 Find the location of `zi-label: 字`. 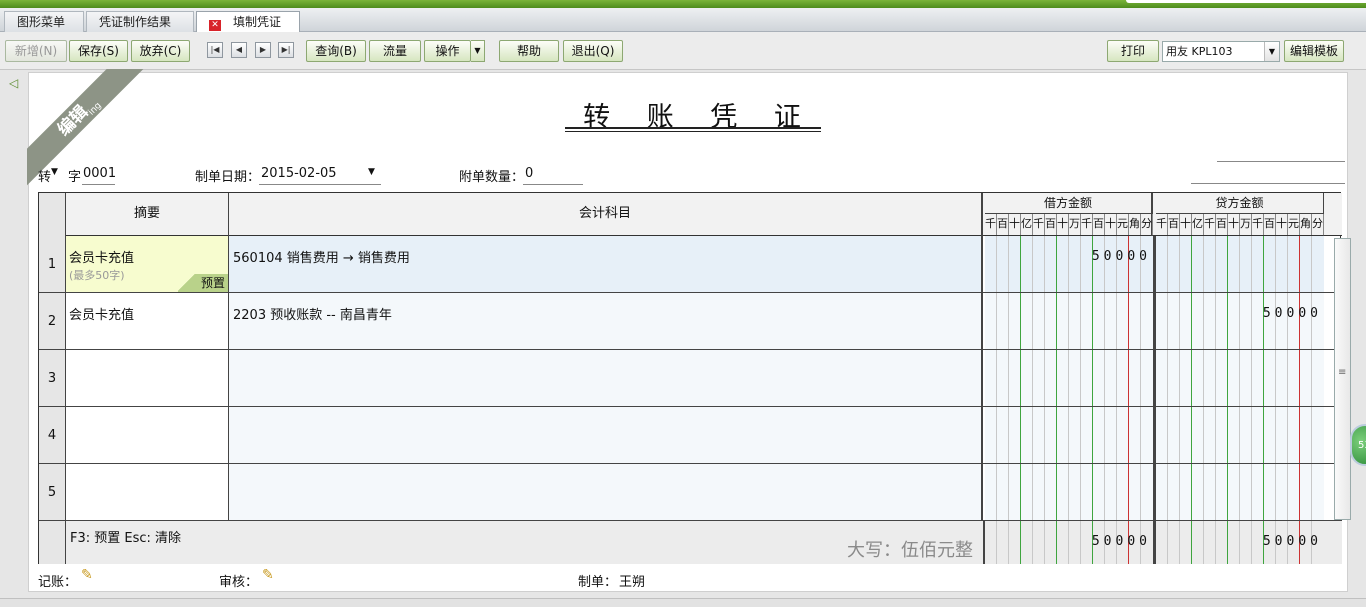

zi-label: 字 is located at coordinates (75, 177).